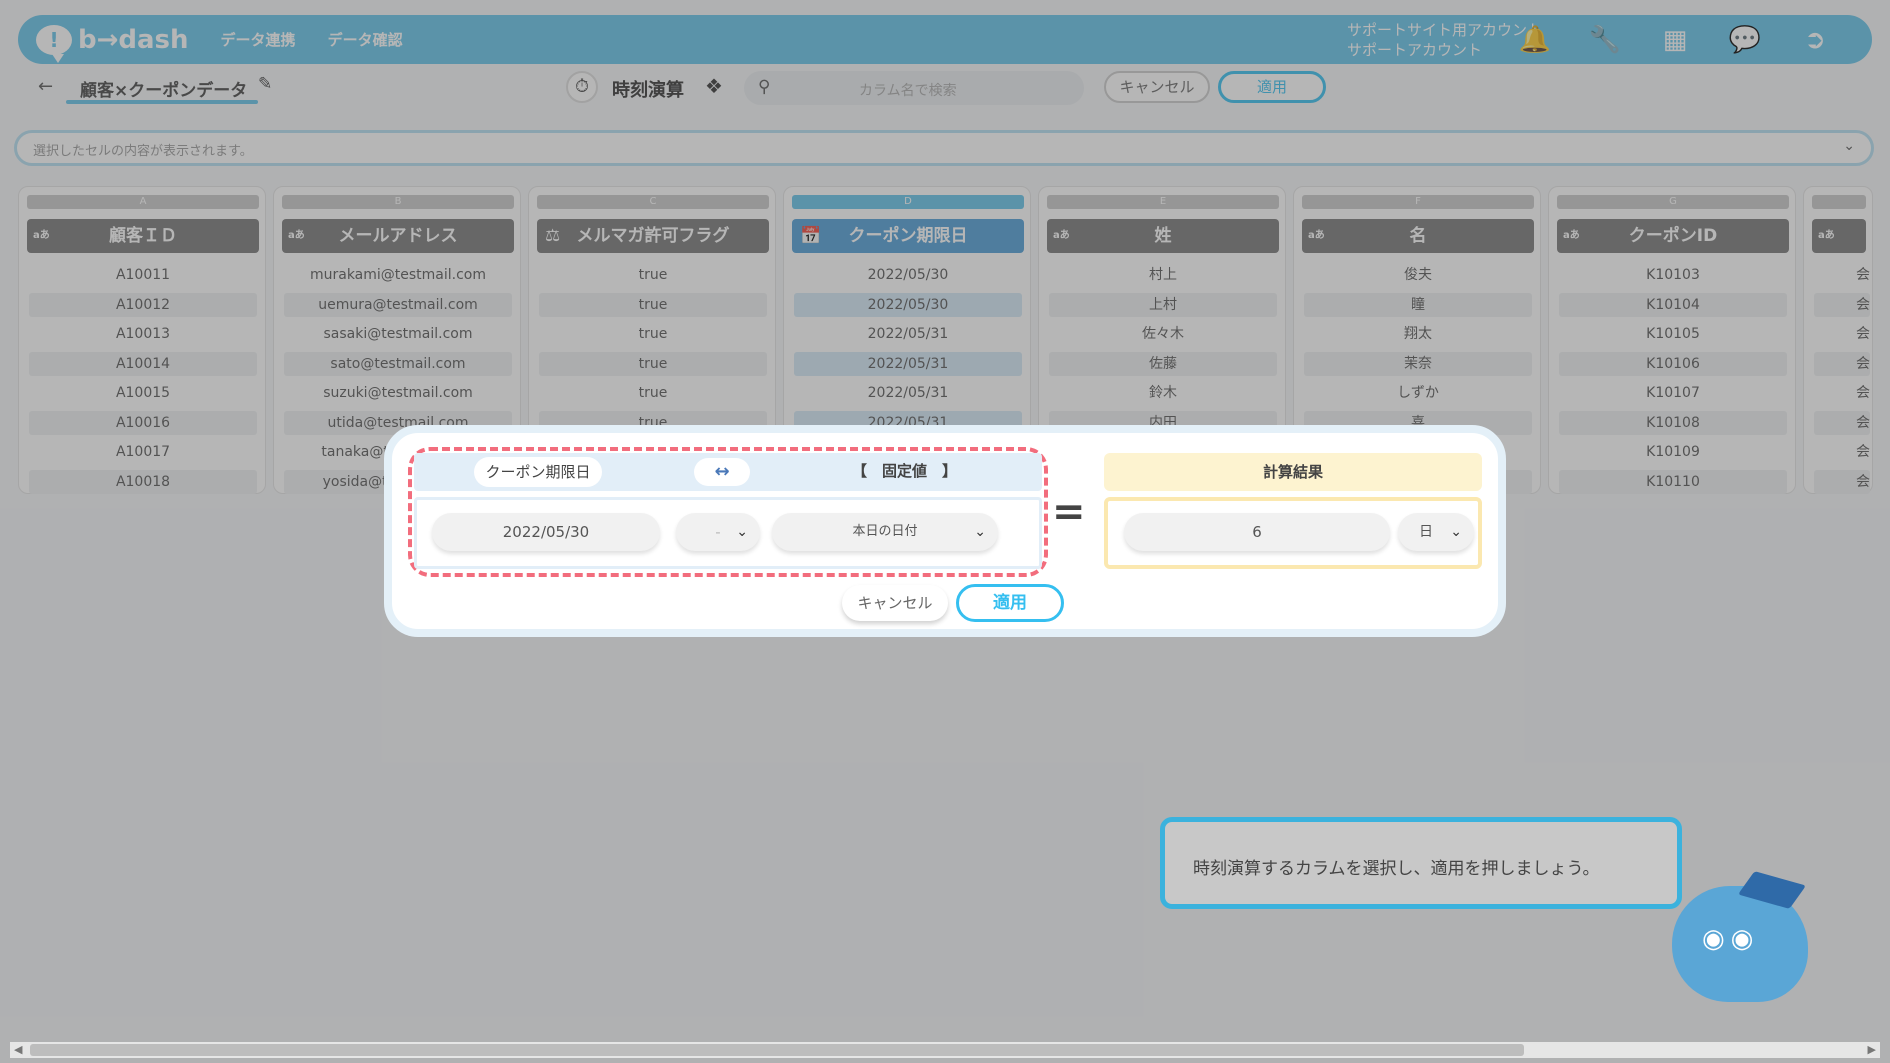 The height and width of the screenshot is (1063, 1890). Describe the element at coordinates (777, 1050) in the screenshot. I see `scrollbar-thumb` at that location.